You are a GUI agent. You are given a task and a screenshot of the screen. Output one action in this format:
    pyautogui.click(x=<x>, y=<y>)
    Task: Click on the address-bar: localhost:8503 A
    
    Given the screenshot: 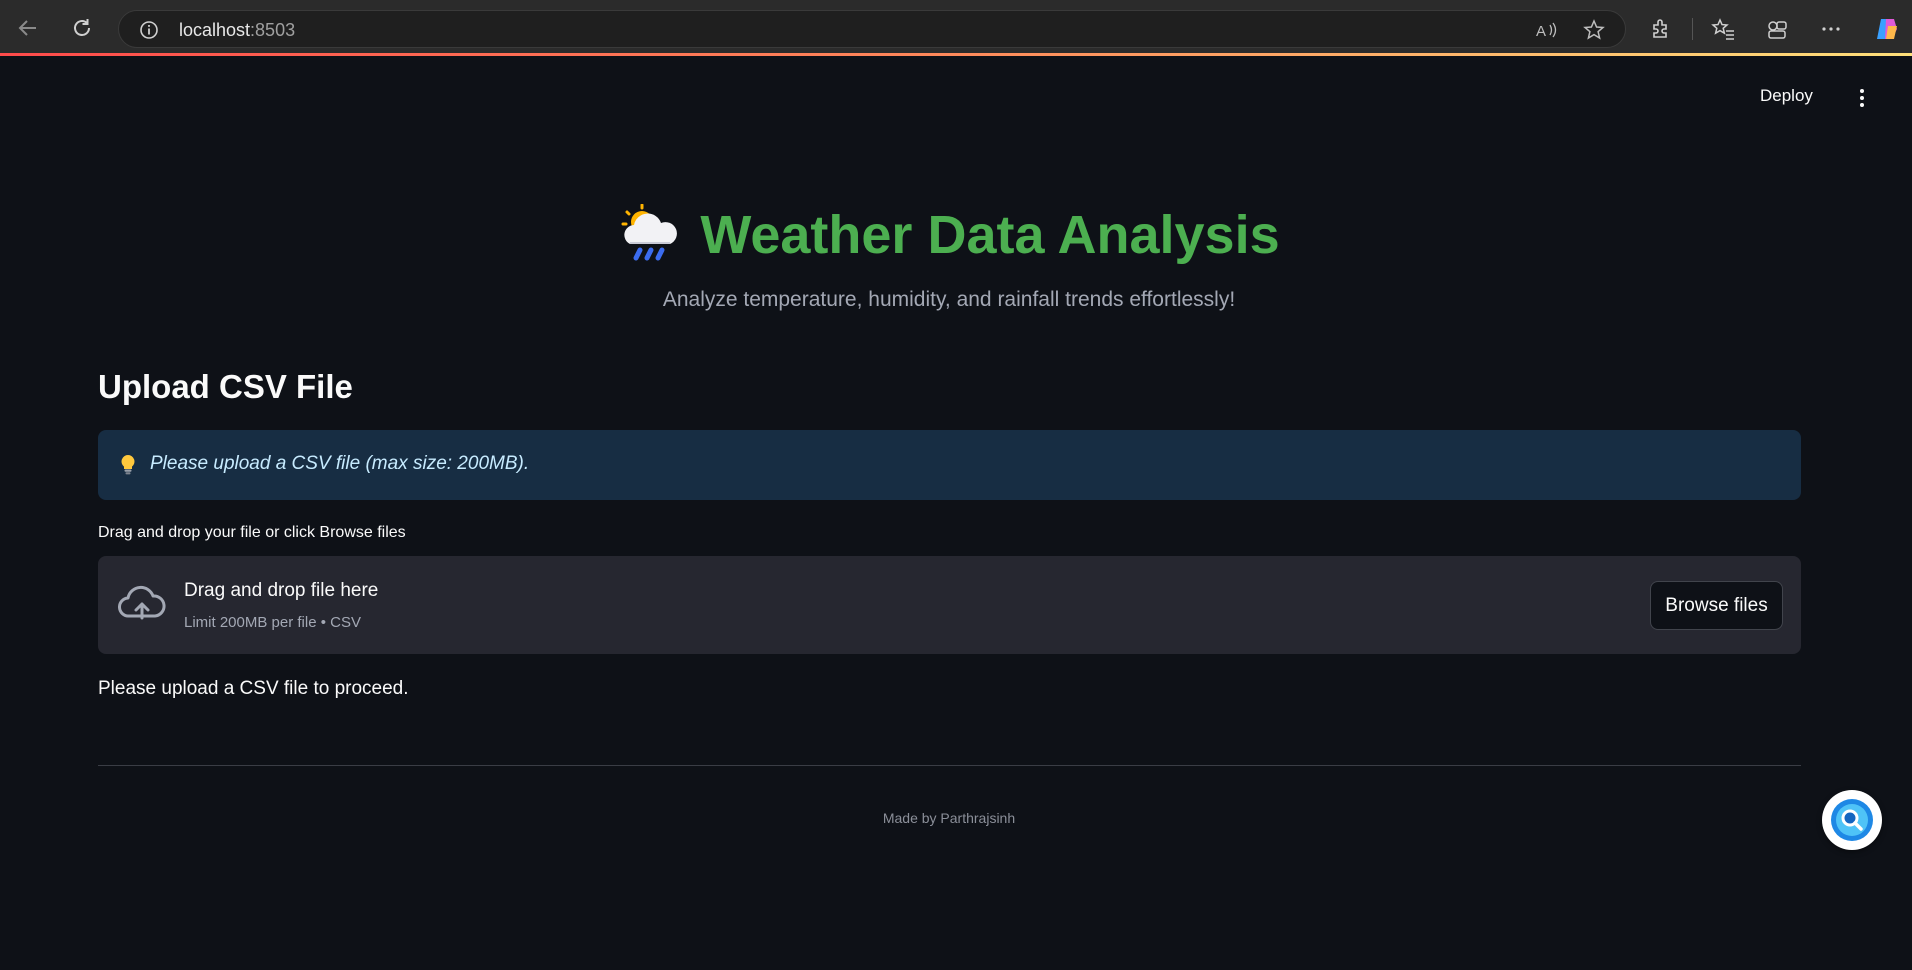 What is the action you would take?
    pyautogui.click(x=872, y=29)
    